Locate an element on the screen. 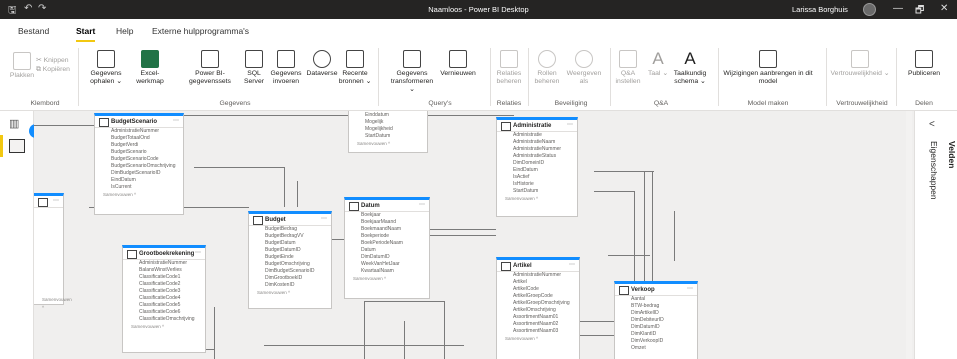 The height and width of the screenshot is (359, 957). field: BalansWinstVerlies is located at coordinates (164, 270).